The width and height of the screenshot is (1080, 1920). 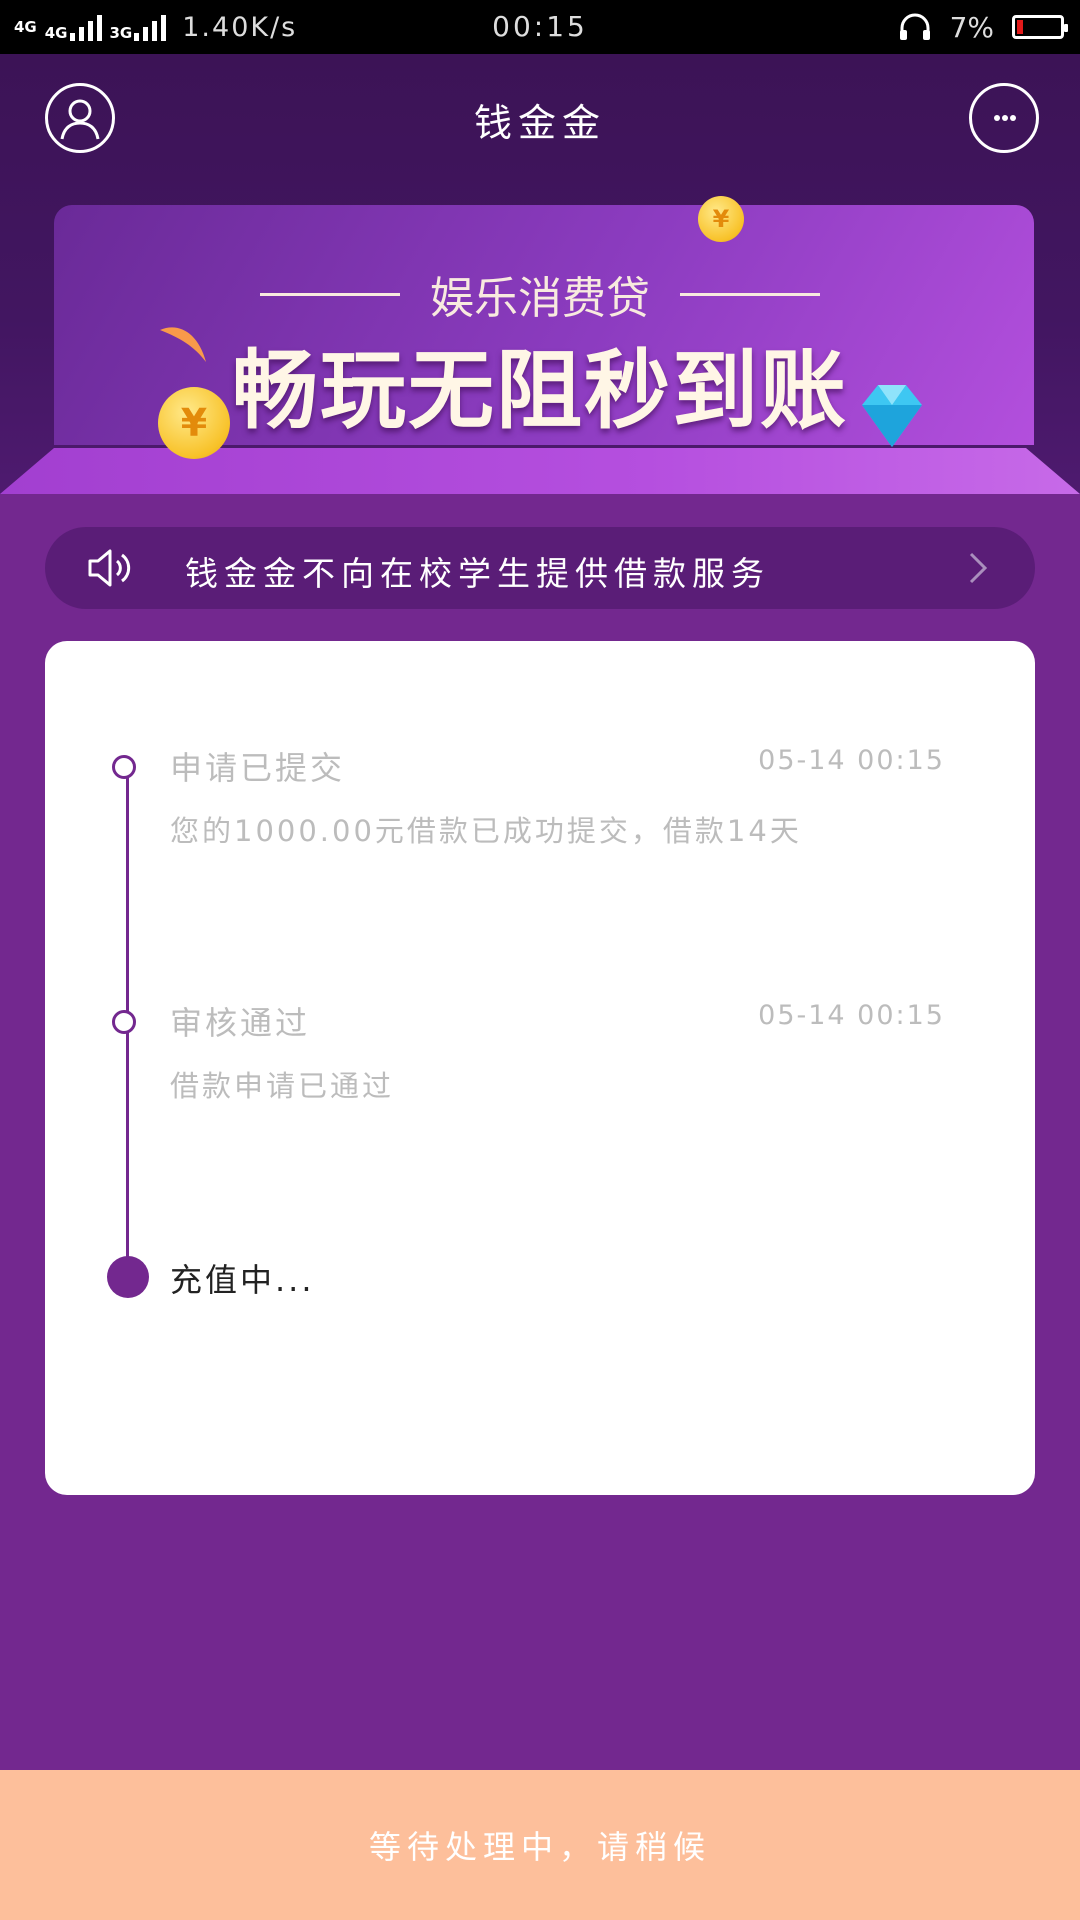 I want to click on banner-subtitle-text: 娱乐消费贷, so click(x=540, y=298).